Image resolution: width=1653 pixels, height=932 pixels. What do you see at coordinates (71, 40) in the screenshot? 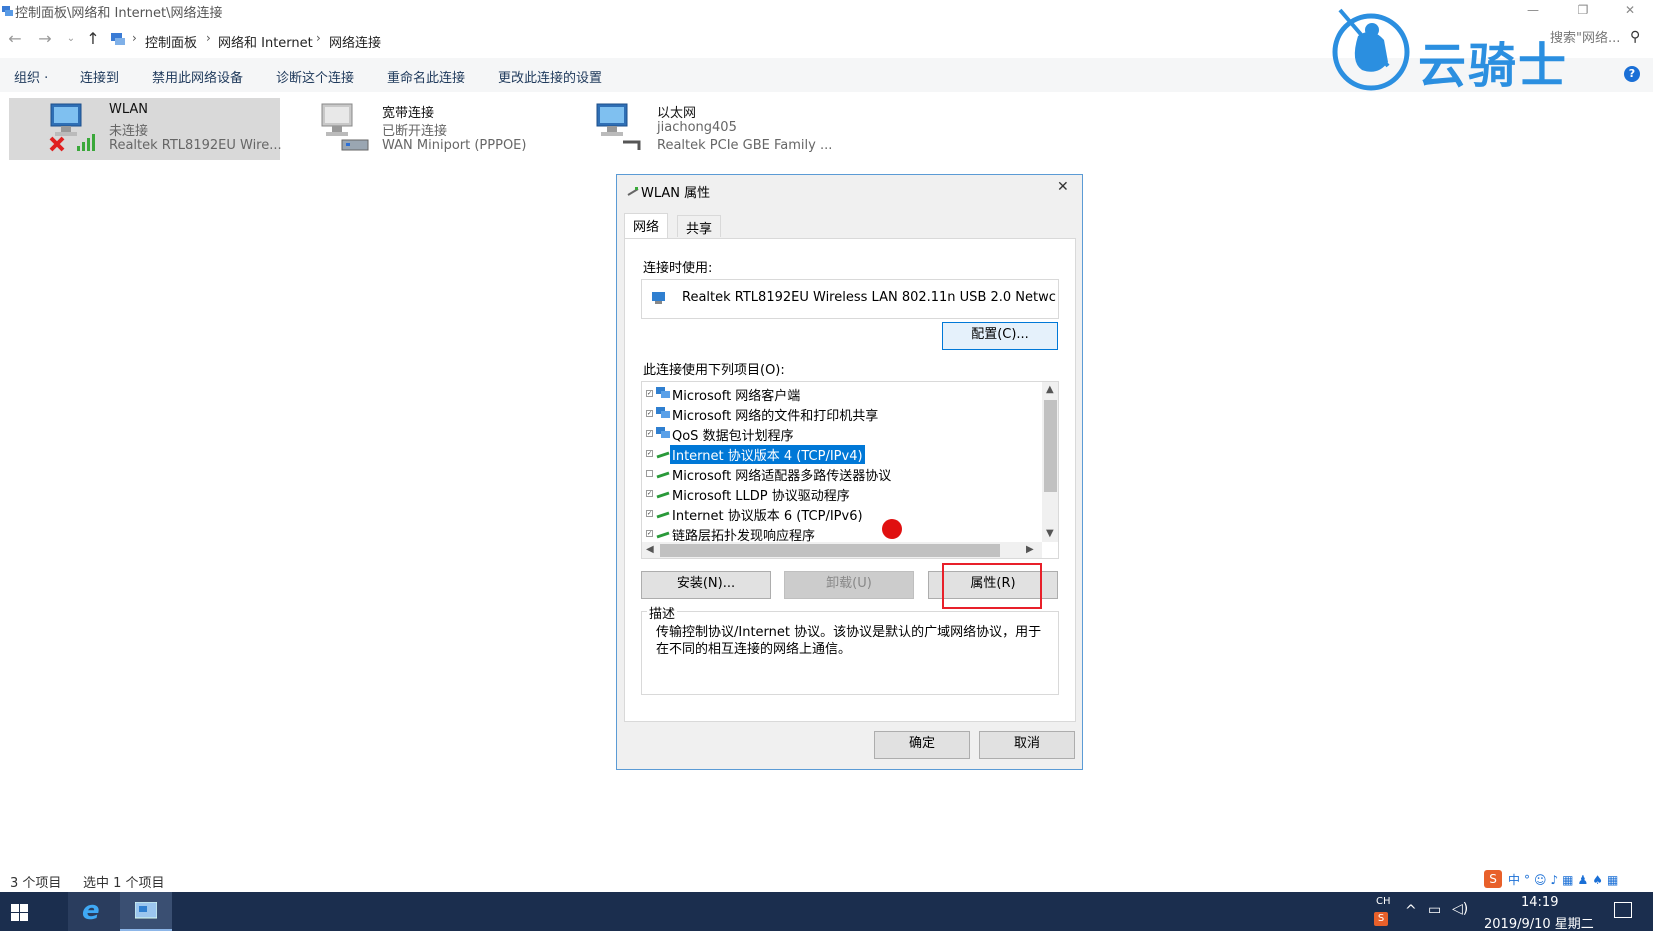
I see `recent-chevron-icon: ⌄` at bounding box center [71, 40].